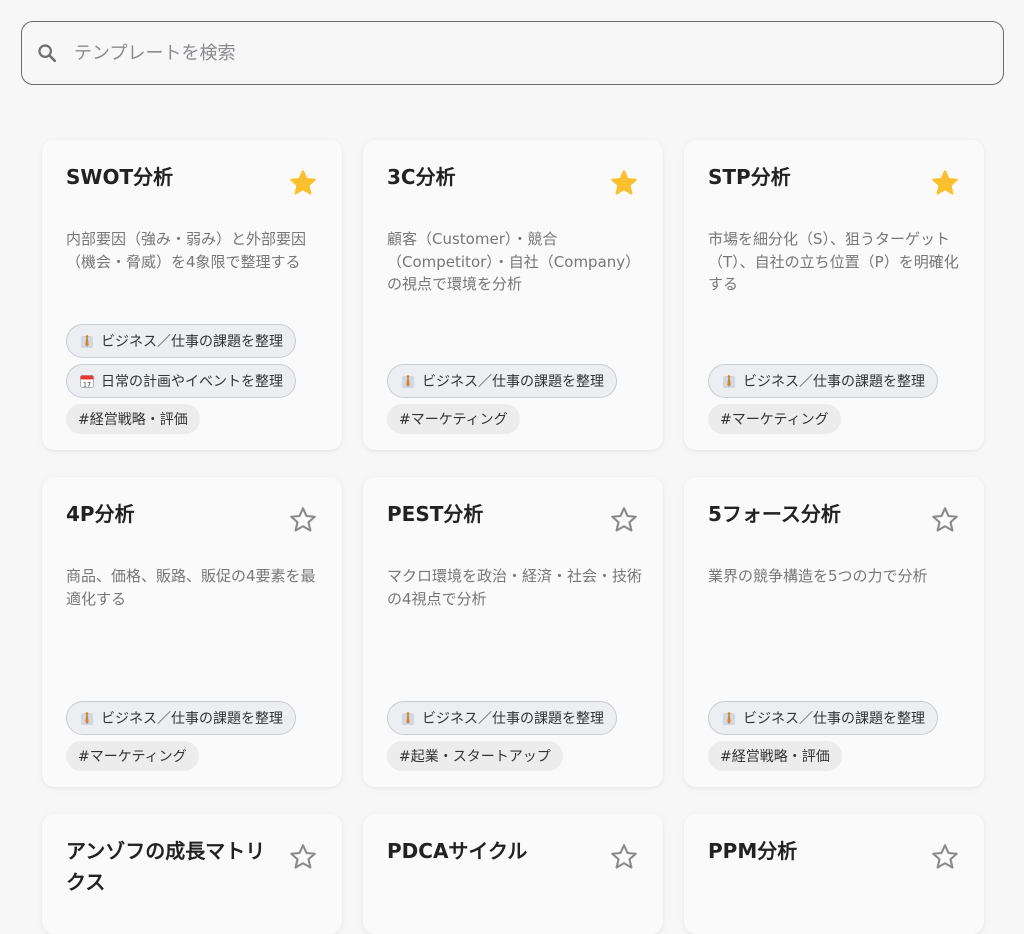  Describe the element at coordinates (818, 576) in the screenshot. I see `card-description: 業界の競争構造を5つの力で分析` at that location.